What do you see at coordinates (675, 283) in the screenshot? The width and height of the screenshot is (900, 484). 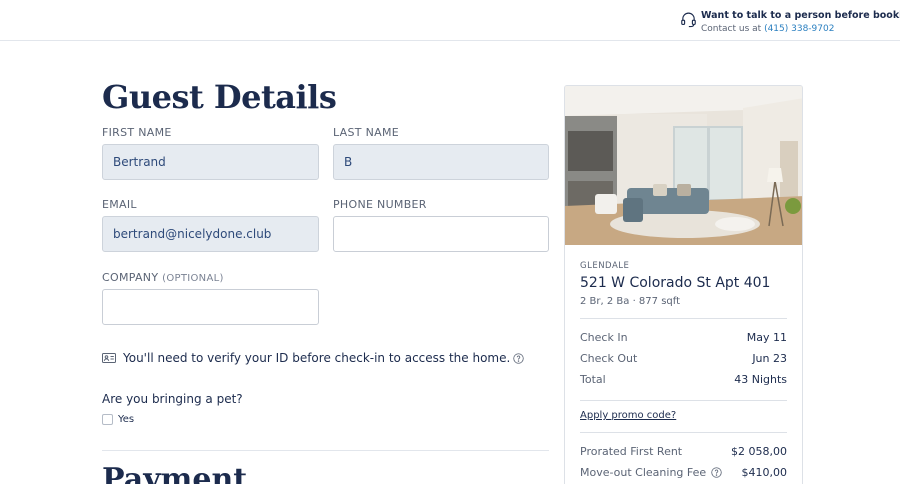 I see `listing-address: 521 W Colorado St Apt 401` at bounding box center [675, 283].